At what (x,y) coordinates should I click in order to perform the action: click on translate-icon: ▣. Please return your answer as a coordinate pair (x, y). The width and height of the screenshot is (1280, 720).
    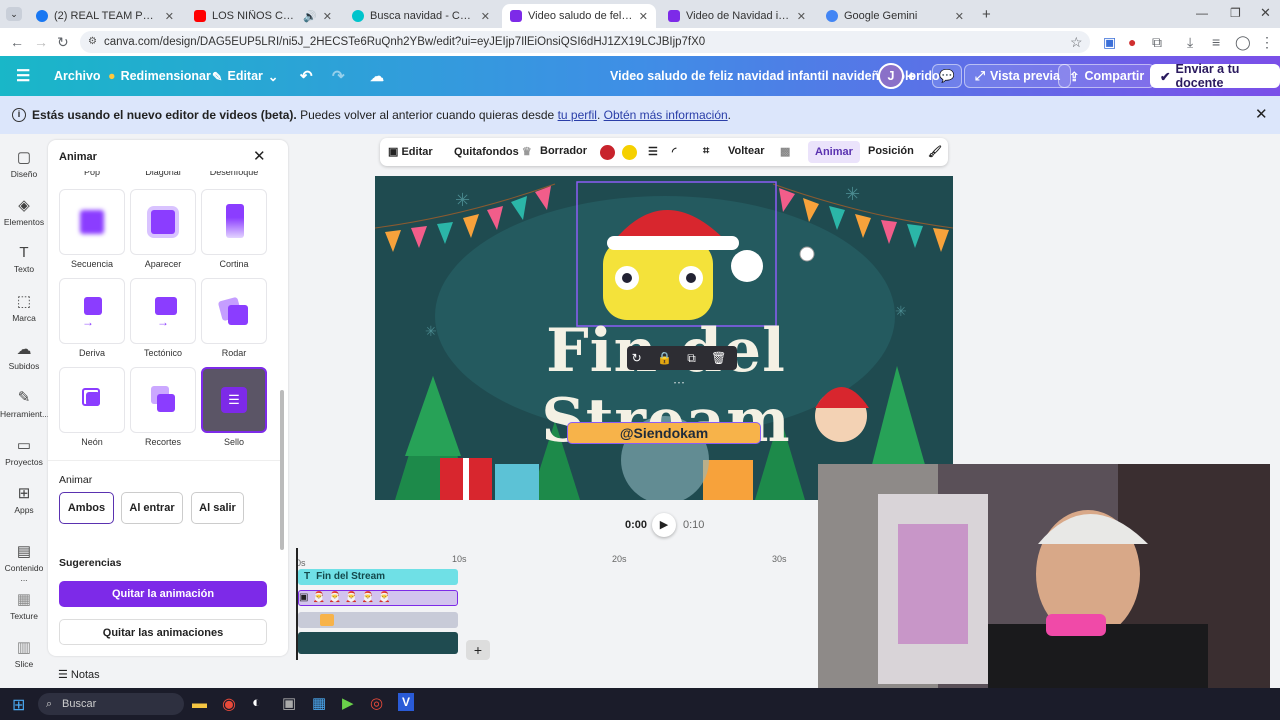
    Looking at the image, I should click on (1109, 42).